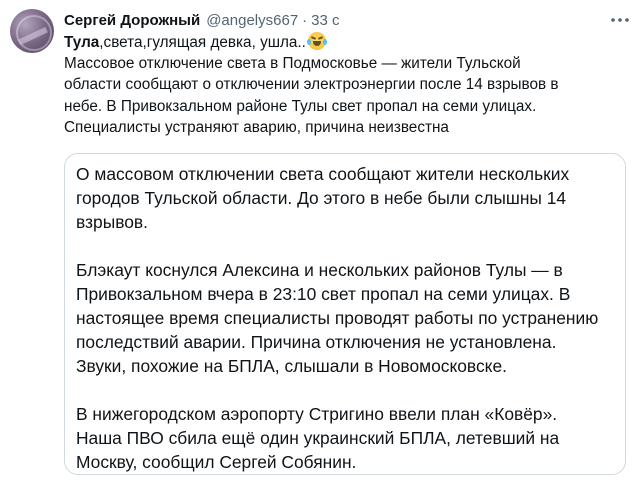 The height and width of the screenshot is (485, 640). I want to click on tweet-header: Сергей Дорожный @angelys667 · 33 с, so click(347, 20).